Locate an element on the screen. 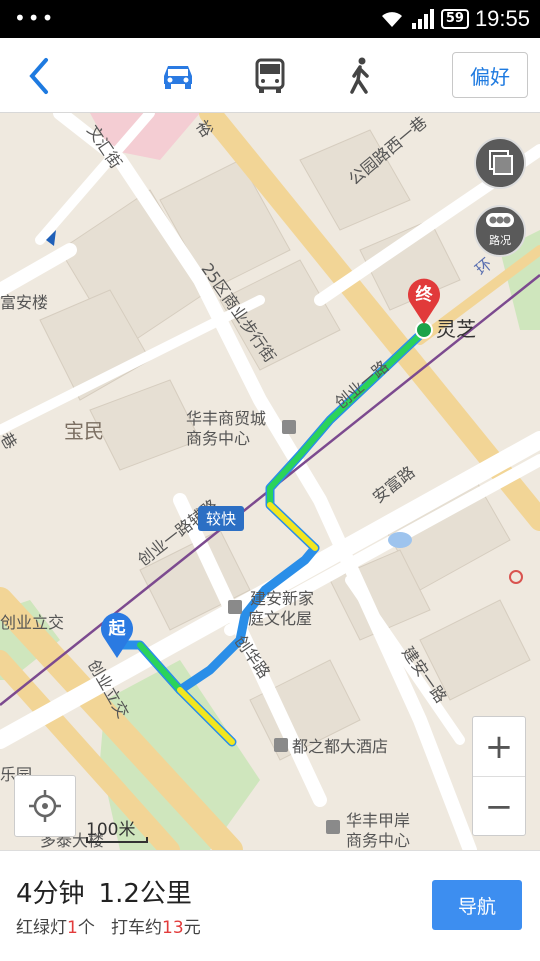  notification-dots: ••• is located at coordinates (35, 18).